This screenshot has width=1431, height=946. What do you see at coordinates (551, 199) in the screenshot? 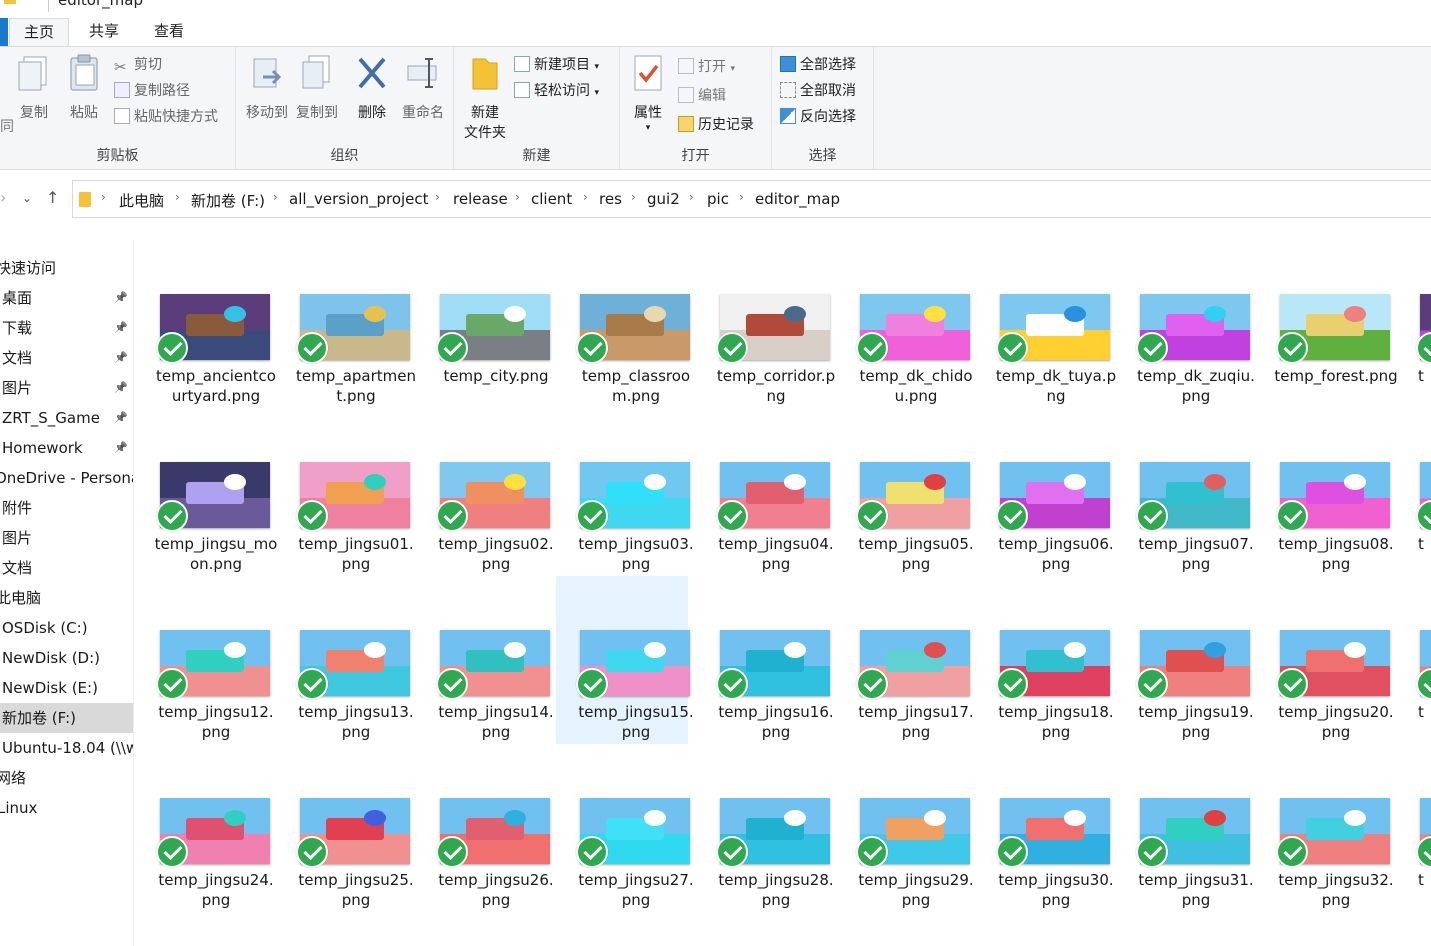
I see `crumb-client: client` at bounding box center [551, 199].